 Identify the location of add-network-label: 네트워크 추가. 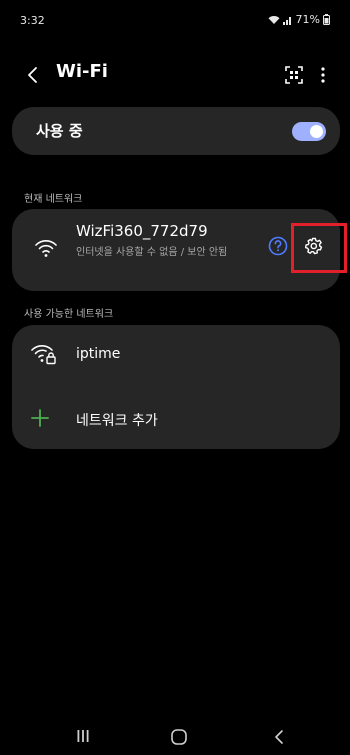
(117, 421).